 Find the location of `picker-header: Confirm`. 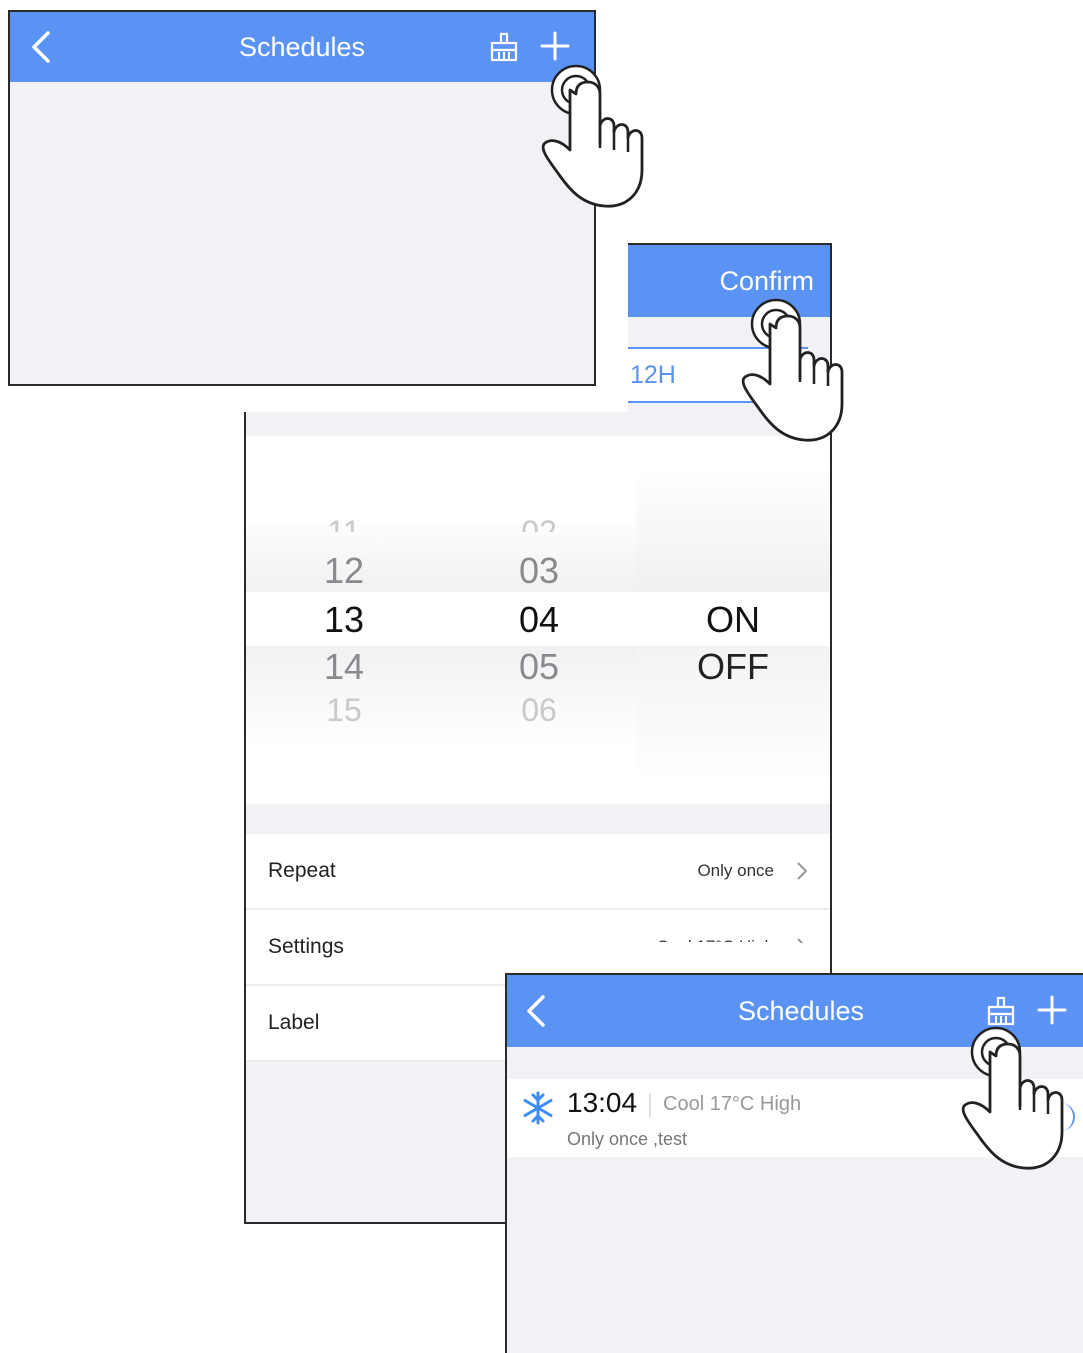

picker-header: Confirm is located at coordinates (729, 281).